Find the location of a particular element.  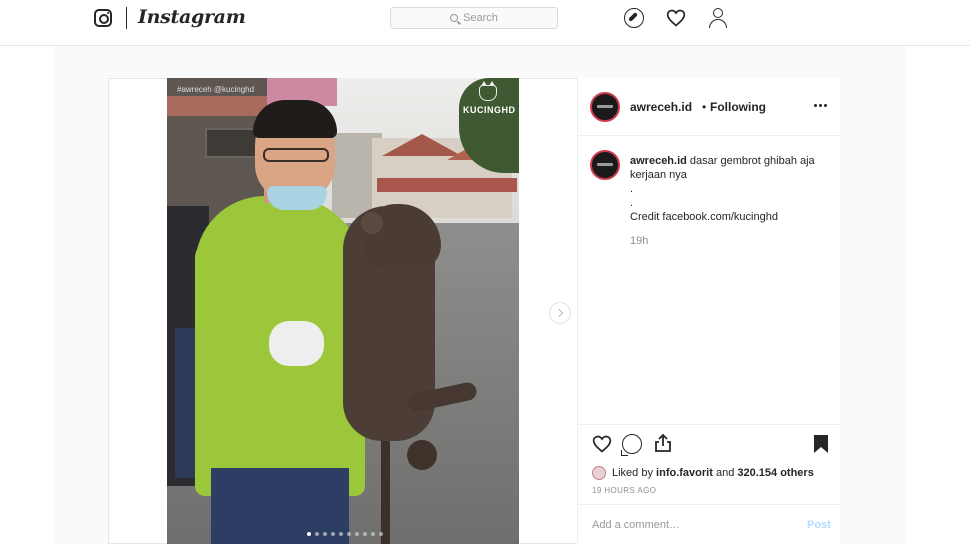

search-input: Search is located at coordinates (474, 18).